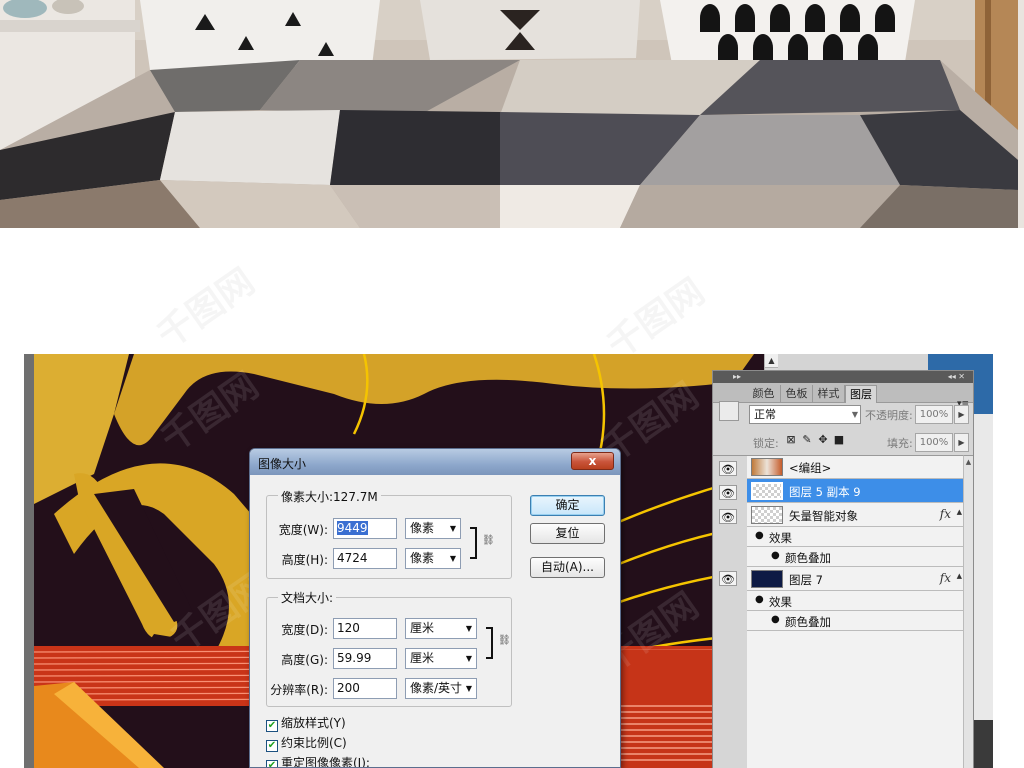 The image size is (1024, 768). I want to click on dialog-title-bar: 图像大小 x, so click(435, 462).